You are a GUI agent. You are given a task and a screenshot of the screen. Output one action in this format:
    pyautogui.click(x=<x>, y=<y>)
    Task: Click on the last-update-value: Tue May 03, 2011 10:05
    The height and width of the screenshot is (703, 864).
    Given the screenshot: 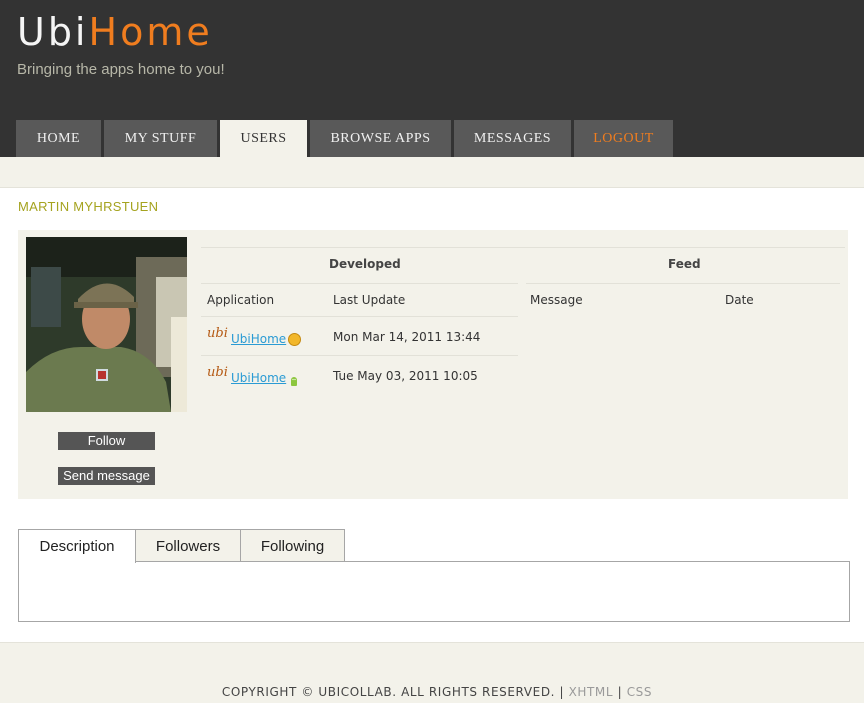 What is the action you would take?
    pyautogui.click(x=405, y=376)
    